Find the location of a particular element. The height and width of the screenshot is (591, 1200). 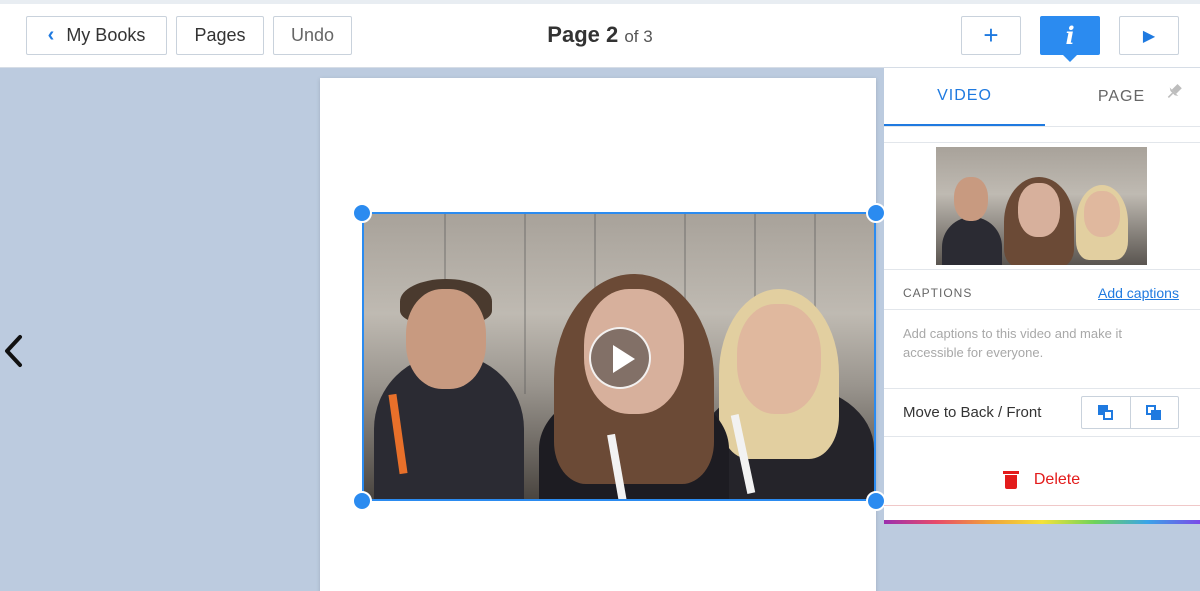

video-preview-thumbnail is located at coordinates (1041, 206).